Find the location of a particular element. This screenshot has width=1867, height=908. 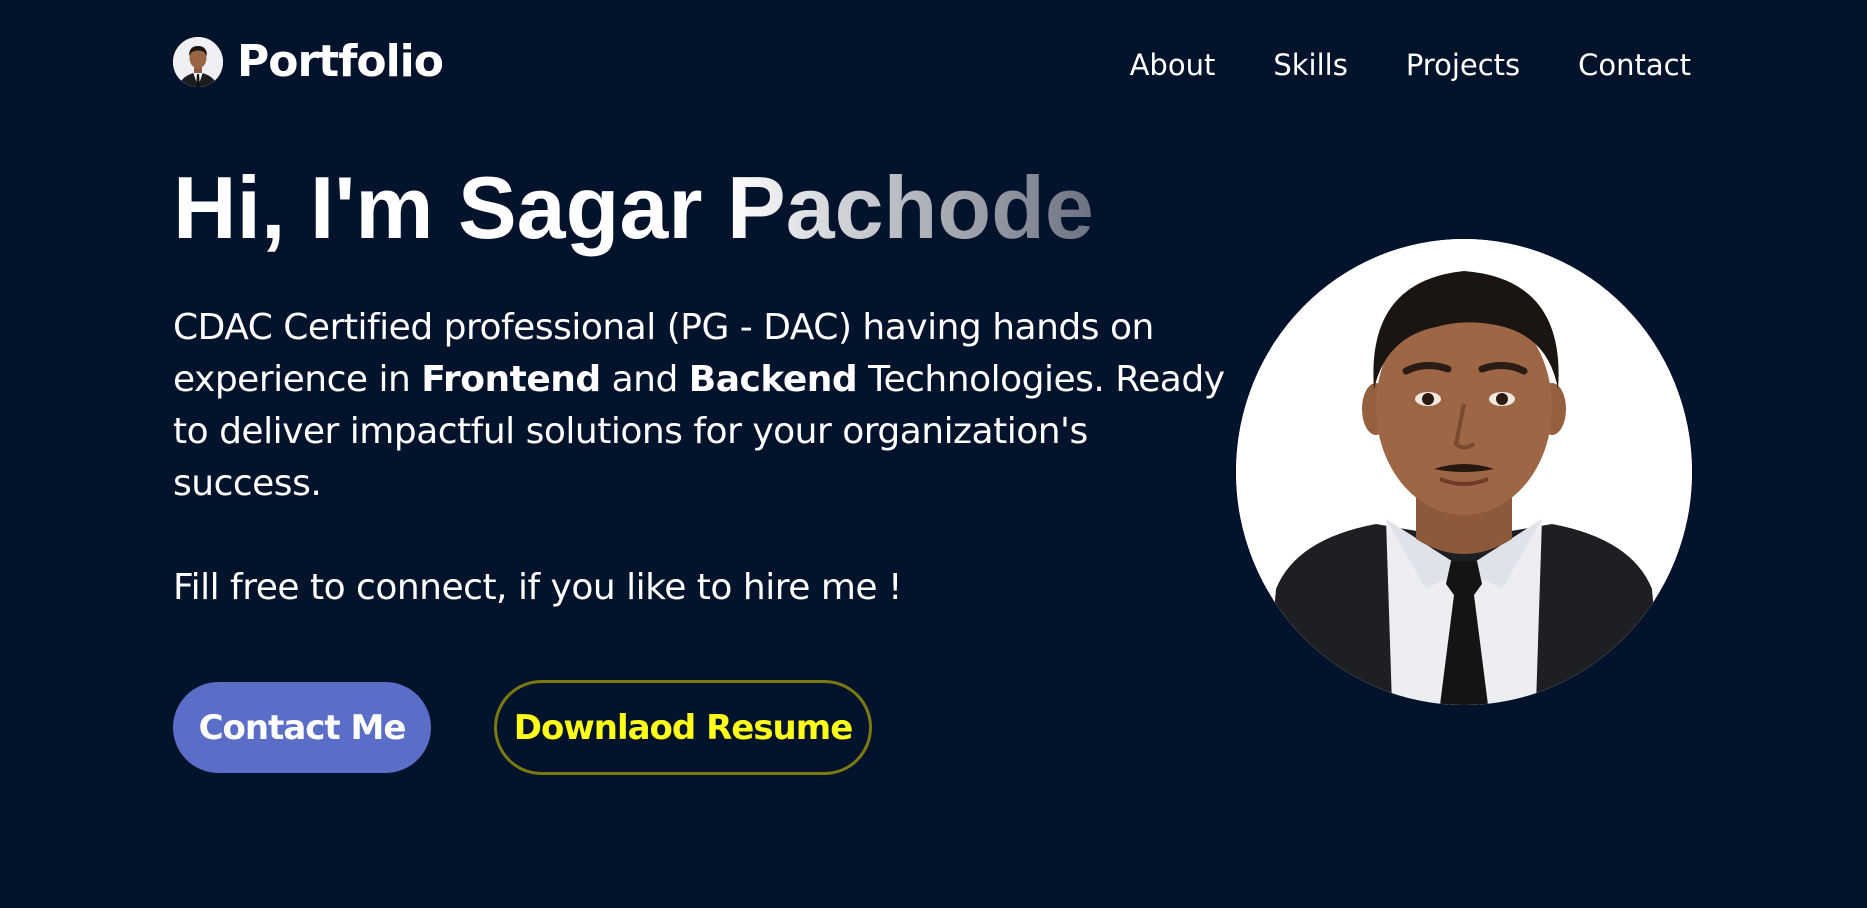

hero-desc-text-2: and is located at coordinates (644, 379).